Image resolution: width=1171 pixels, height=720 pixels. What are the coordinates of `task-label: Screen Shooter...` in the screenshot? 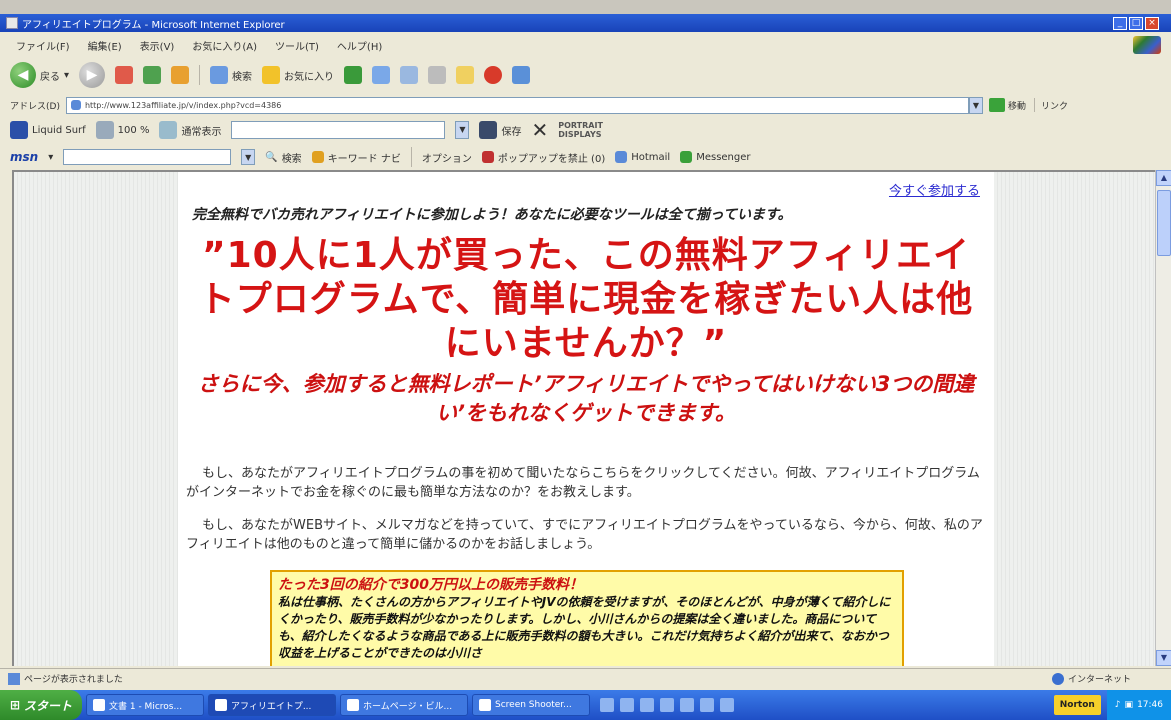 It's located at (533, 705).